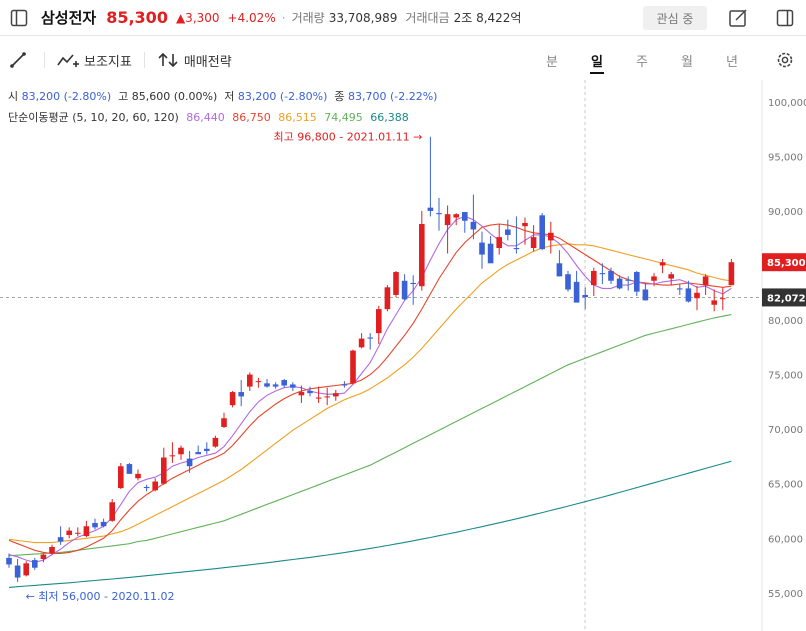 Image resolution: width=806 pixels, height=631 pixels. I want to click on crosshair-price-tag-label: 82,072, so click(786, 298).